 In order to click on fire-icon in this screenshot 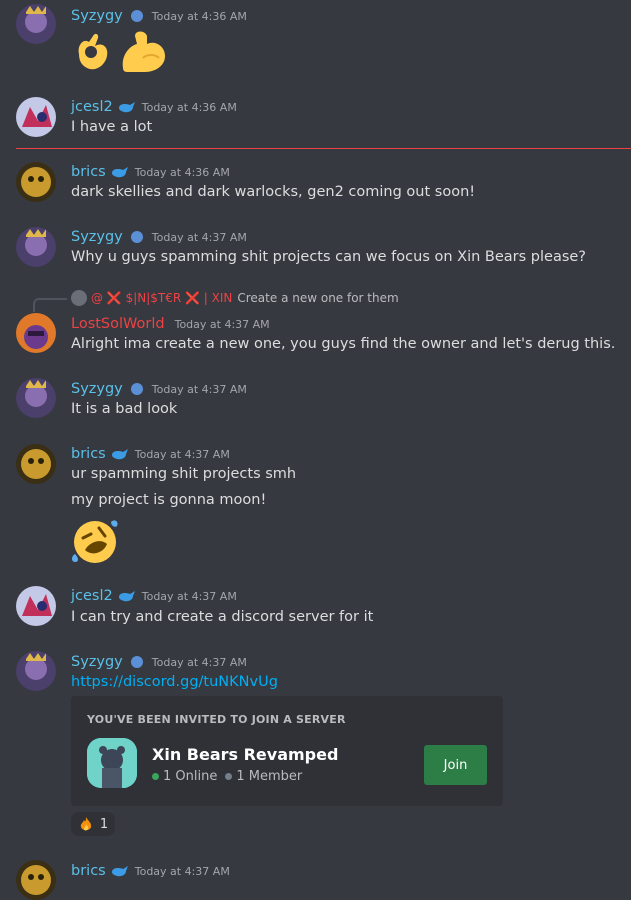, I will do `click(86, 824)`.